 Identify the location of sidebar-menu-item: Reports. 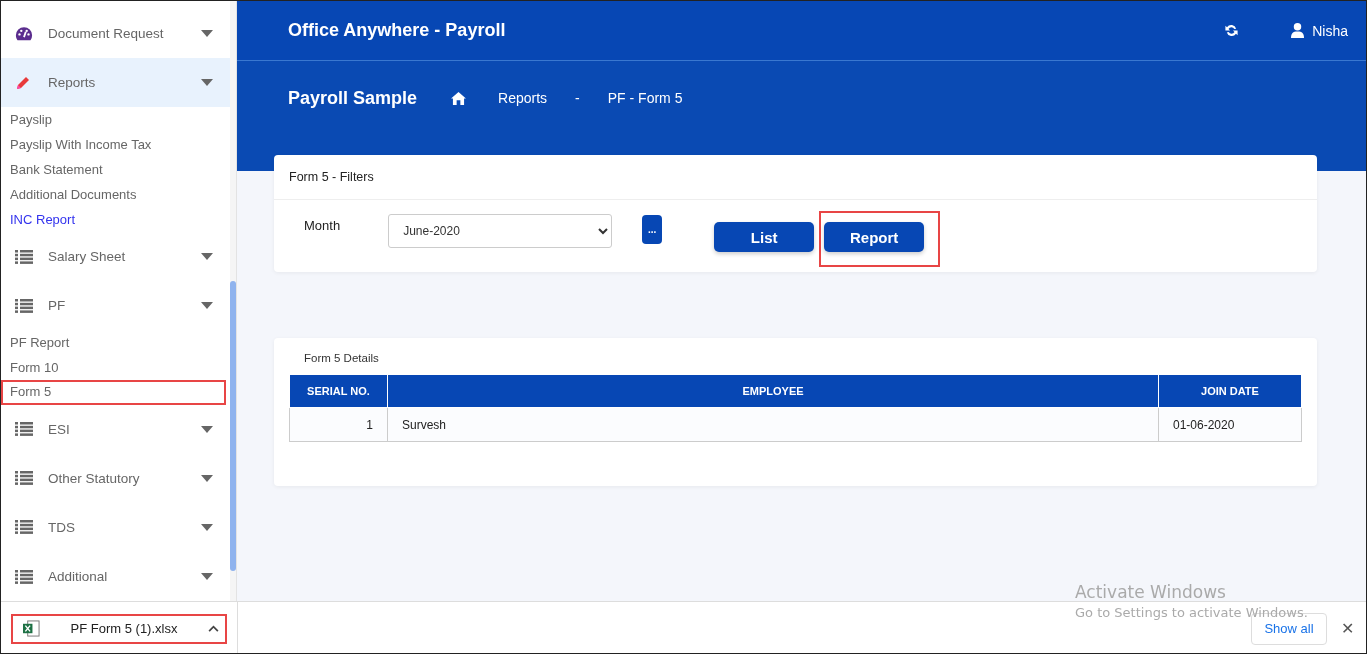
(115, 83).